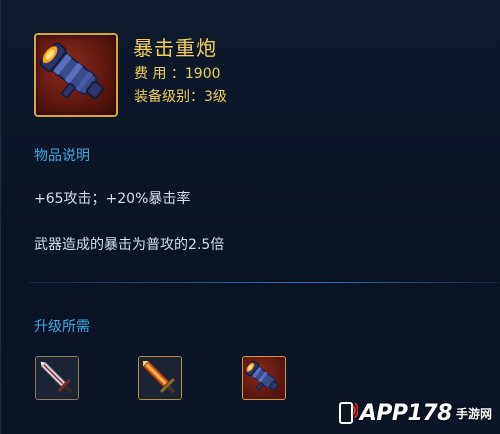 Image resolution: width=500 pixels, height=434 pixels. I want to click on flame-sword-icon, so click(160, 378).